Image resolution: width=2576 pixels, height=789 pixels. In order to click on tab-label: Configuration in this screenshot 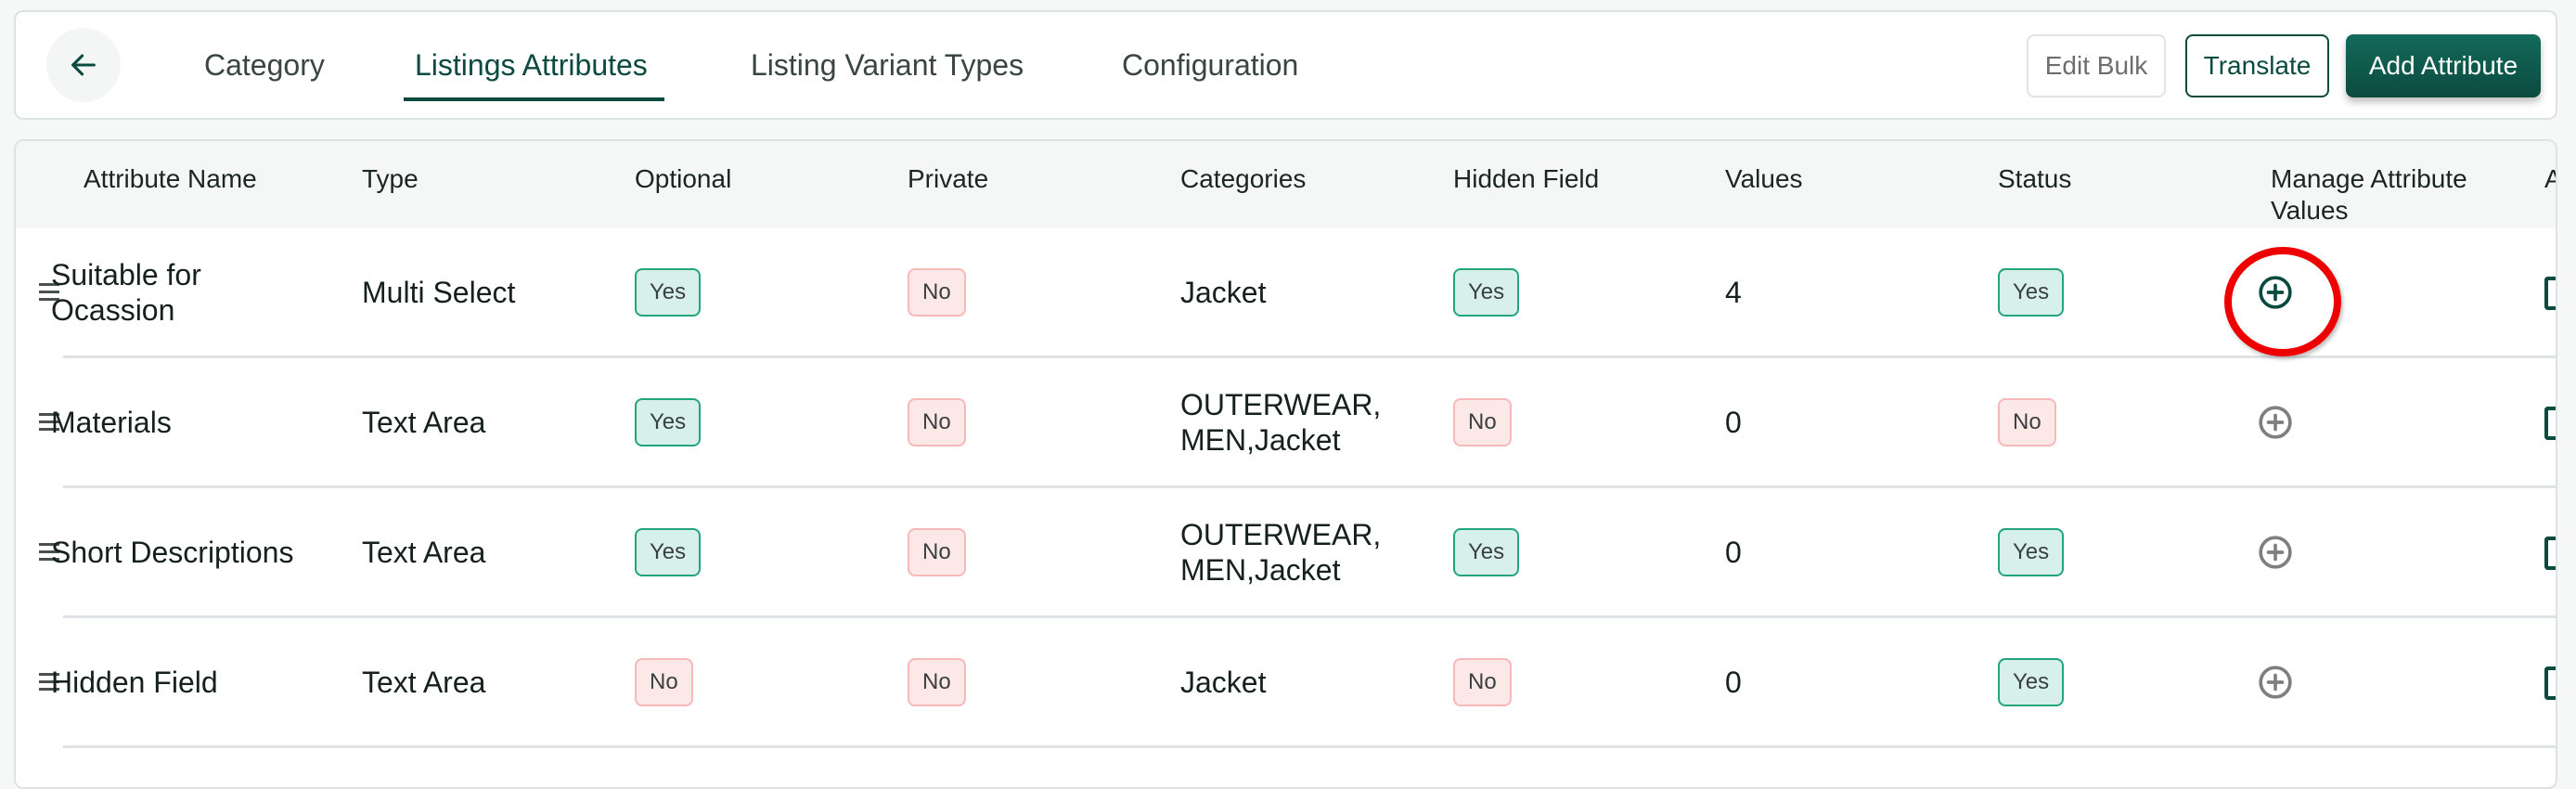, I will do `click(1210, 64)`.